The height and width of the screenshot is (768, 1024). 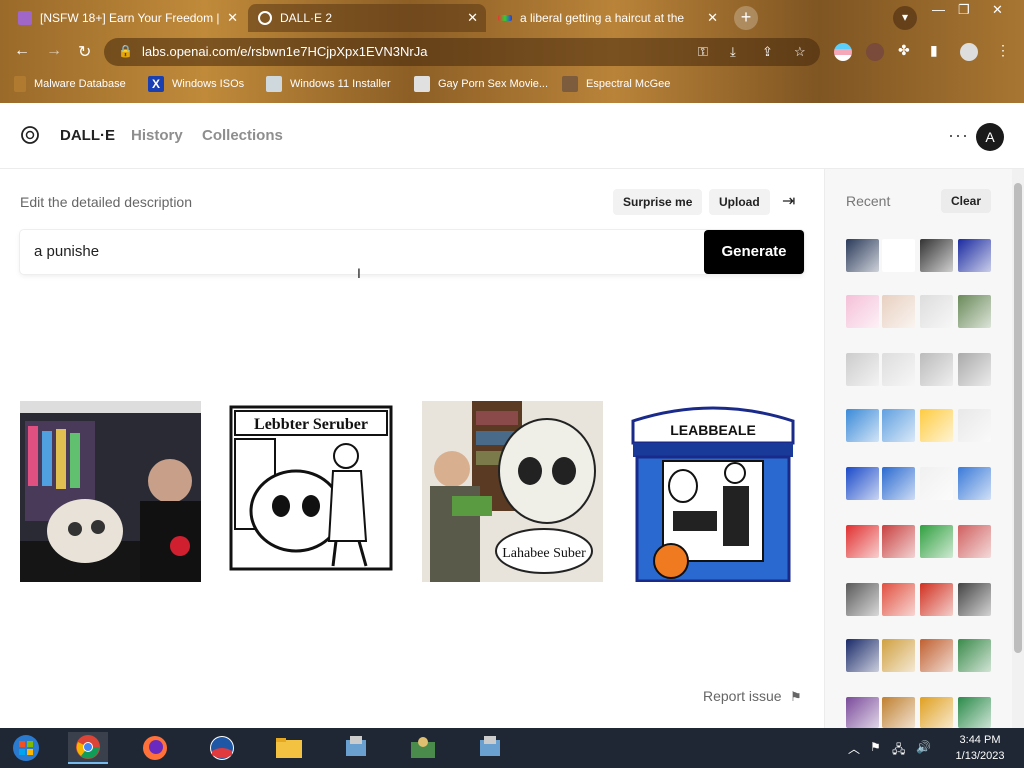 I want to click on profile-icon, so click(x=969, y=52).